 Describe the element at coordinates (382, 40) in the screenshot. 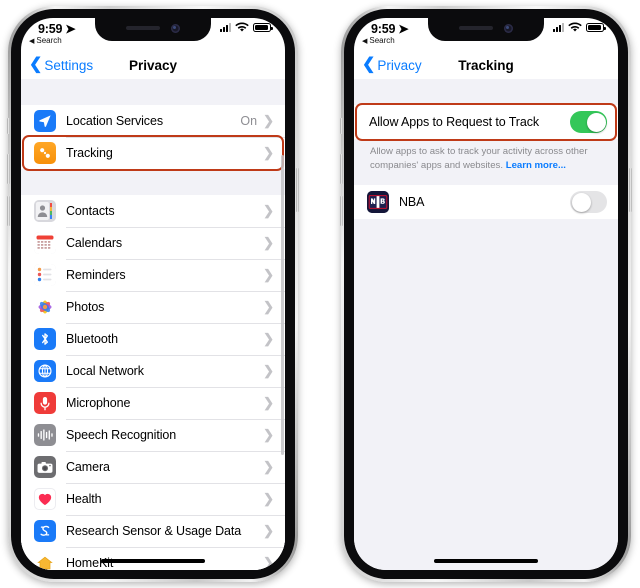

I see `status-back-label-right: Search` at that location.